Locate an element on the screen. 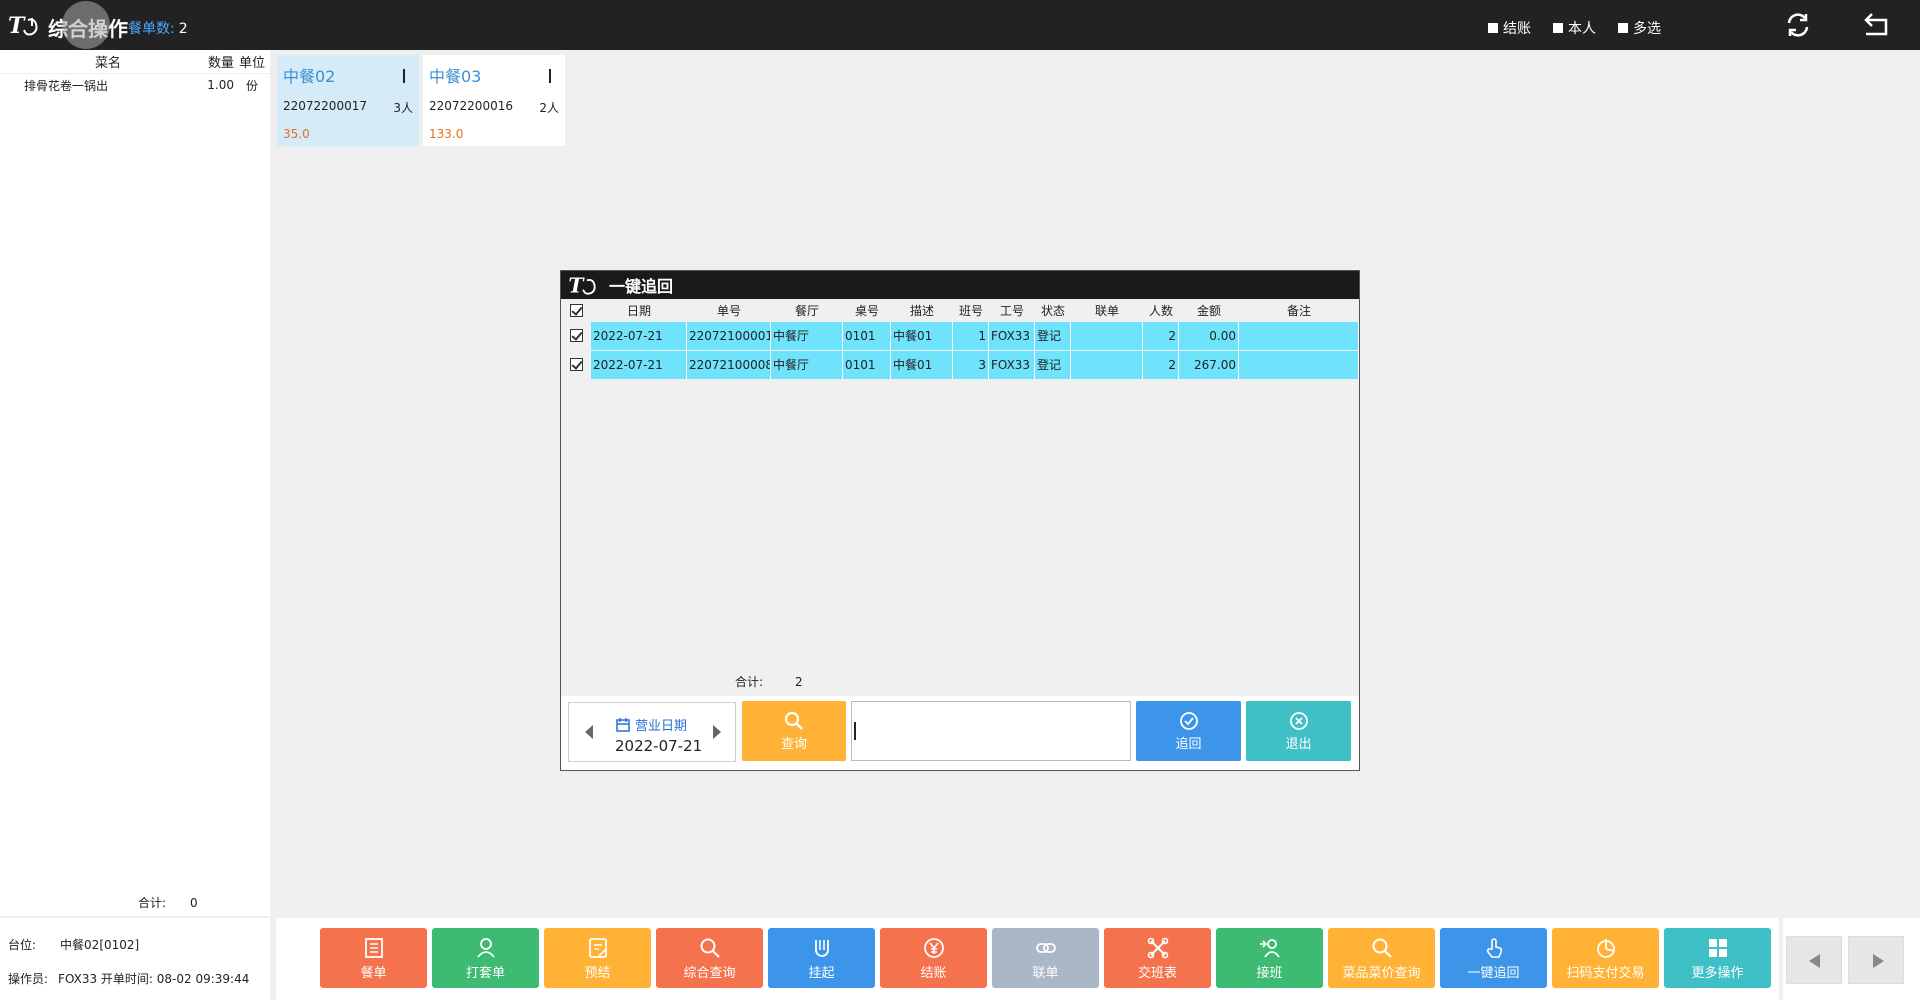  card-marker is located at coordinates (404, 76).